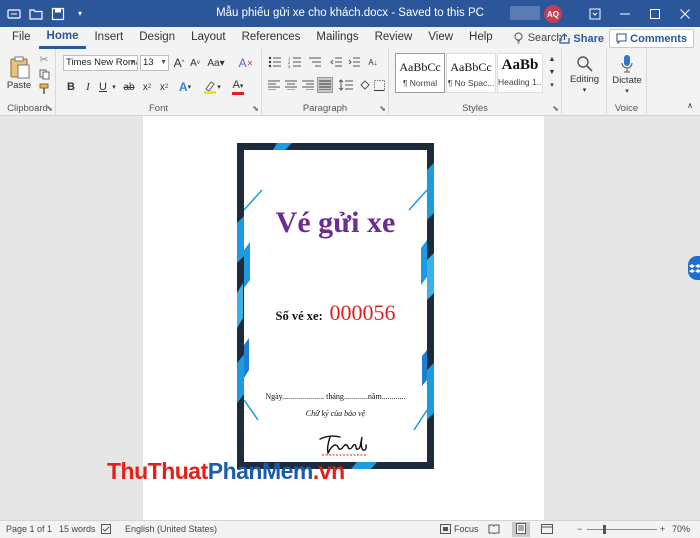  What do you see at coordinates (555, 108) in the screenshot?
I see `styles-launcher-icon: ⬊` at bounding box center [555, 108].